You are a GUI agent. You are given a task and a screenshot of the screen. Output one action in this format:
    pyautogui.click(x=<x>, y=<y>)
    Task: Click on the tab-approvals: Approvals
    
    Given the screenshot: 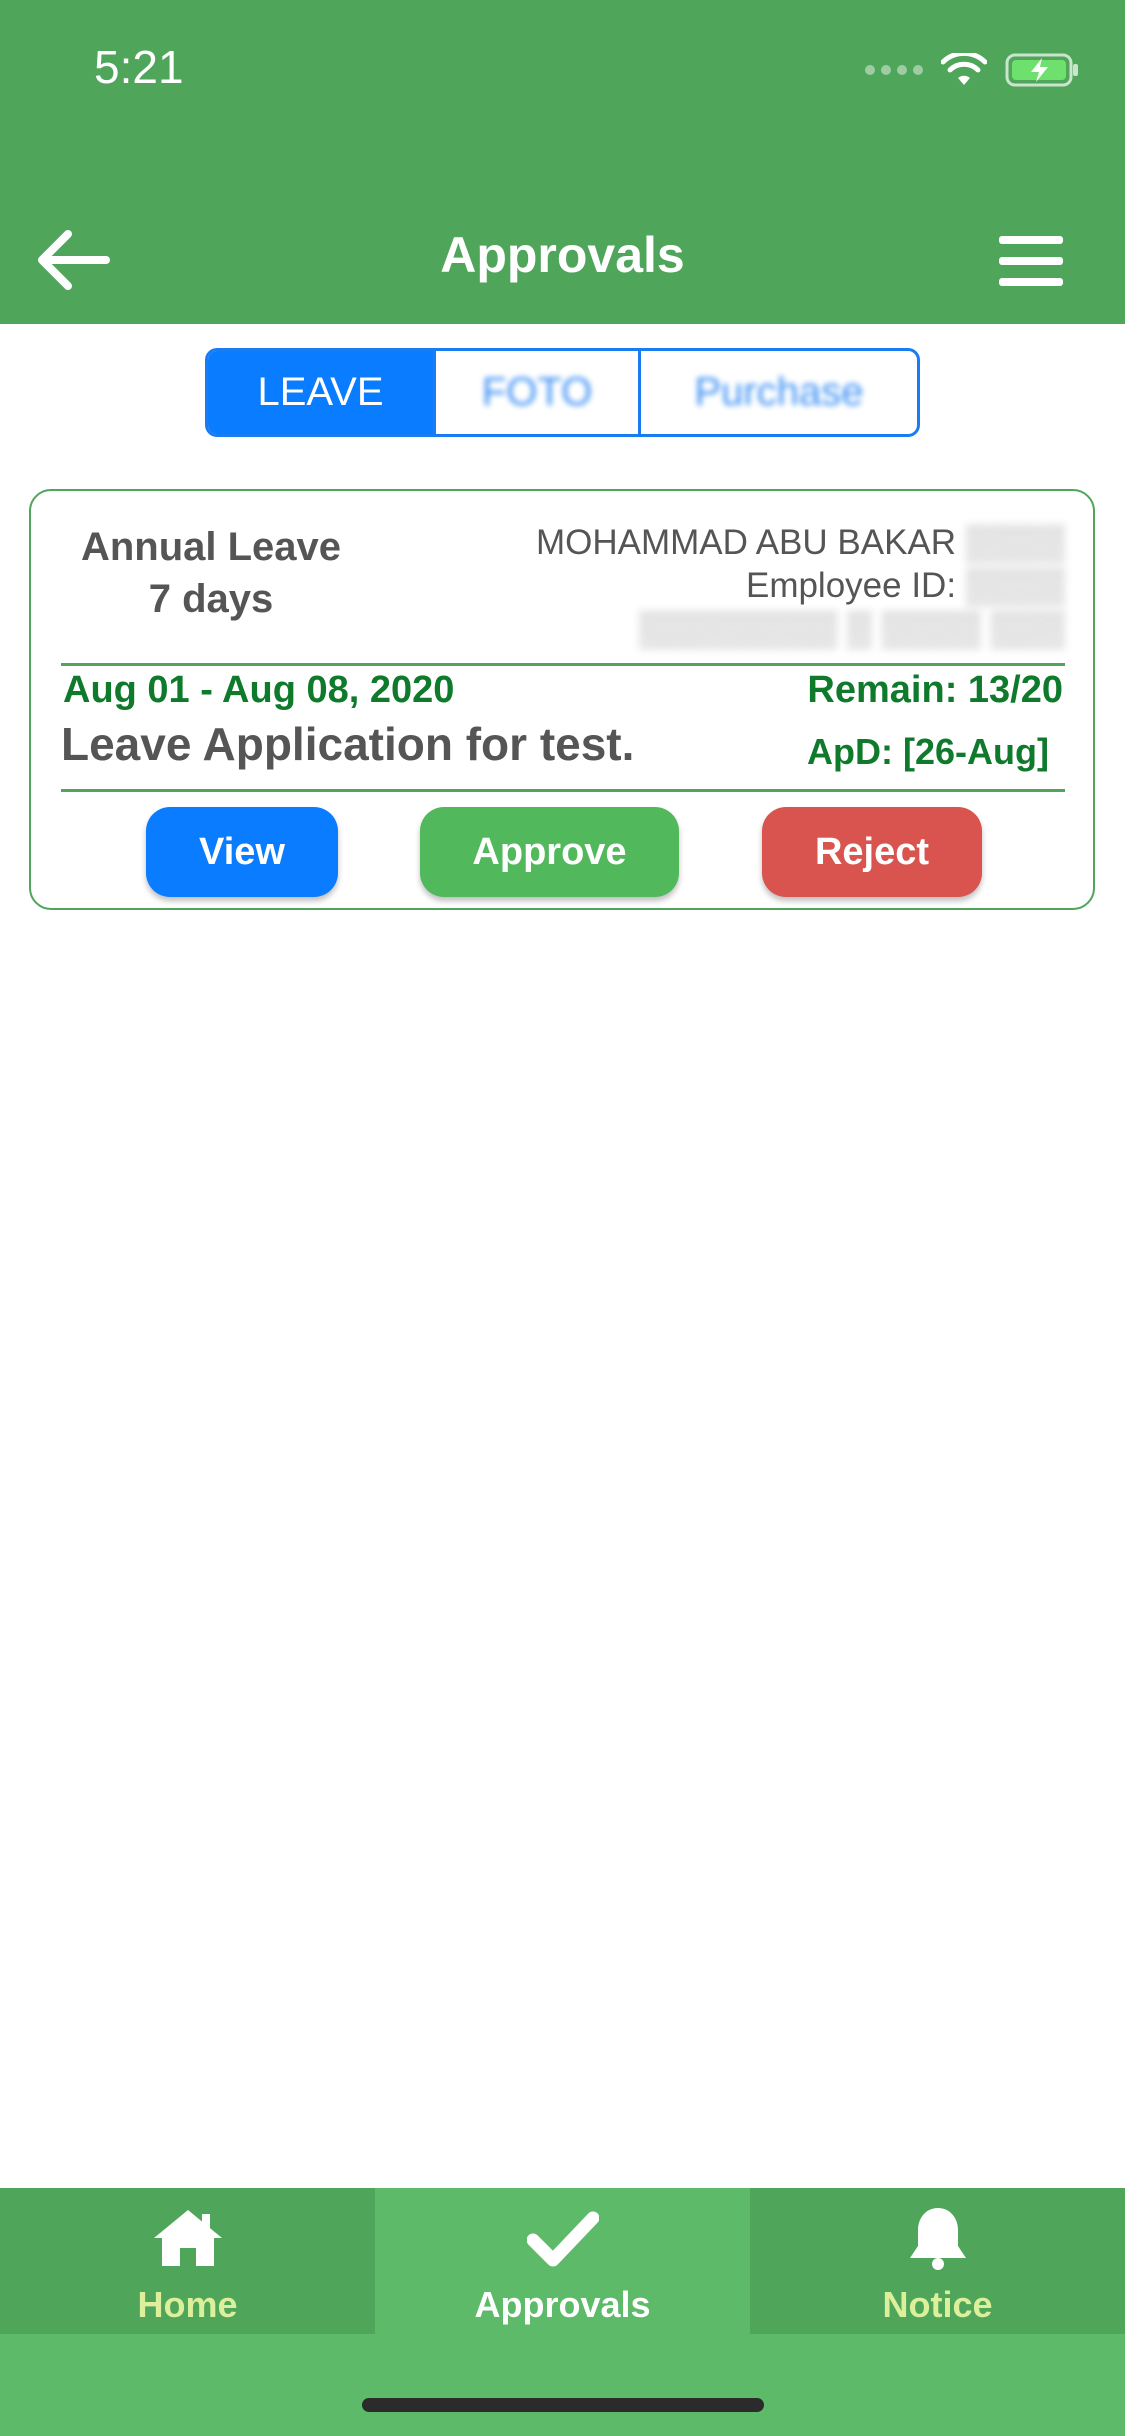 What is the action you would take?
    pyautogui.click(x=562, y=2261)
    